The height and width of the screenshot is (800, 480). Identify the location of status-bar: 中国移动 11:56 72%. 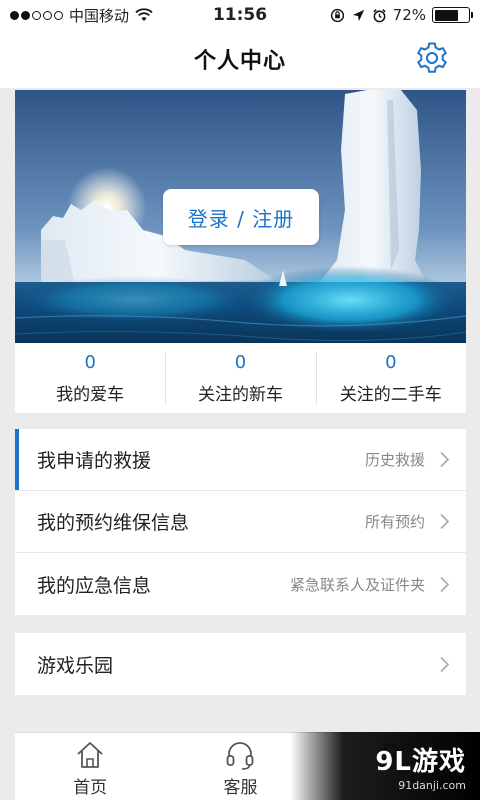
(240, 15).